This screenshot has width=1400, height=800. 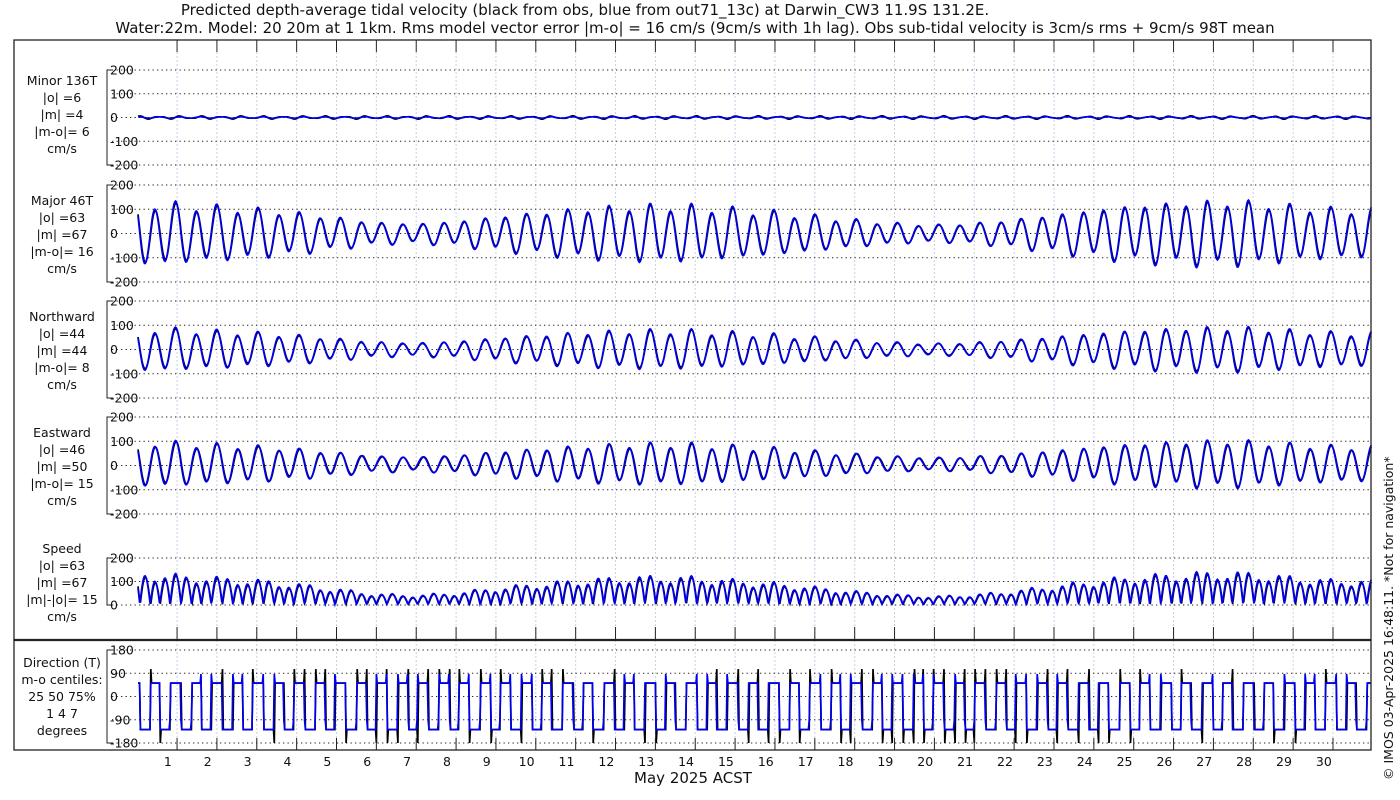 What do you see at coordinates (61, 131) in the screenshot?
I see `panel-label-line: |m-o|= 6` at bounding box center [61, 131].